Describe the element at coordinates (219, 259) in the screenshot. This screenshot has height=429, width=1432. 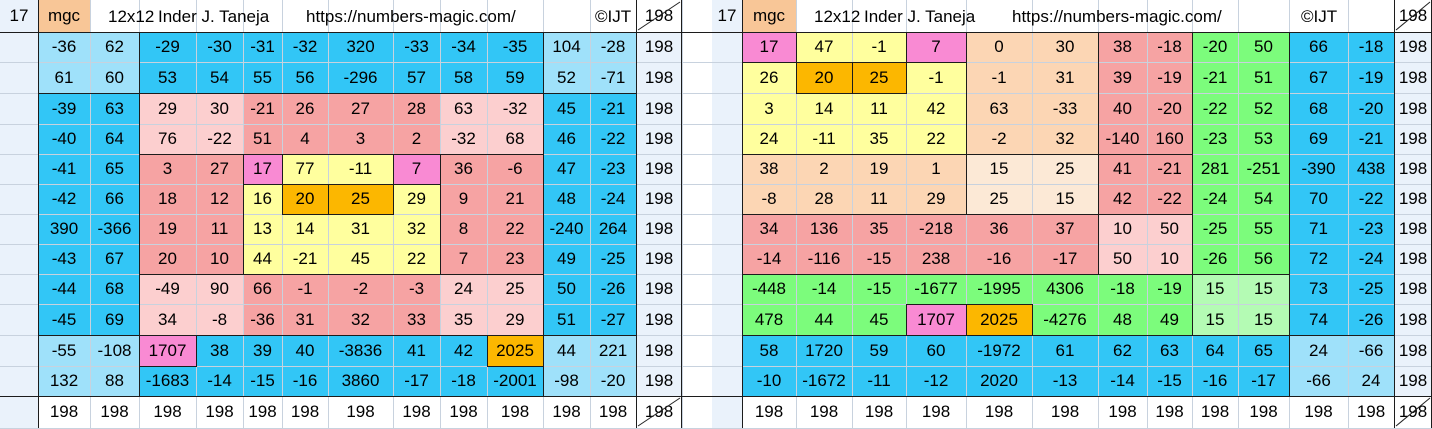
I see `square-cell: 10` at that location.